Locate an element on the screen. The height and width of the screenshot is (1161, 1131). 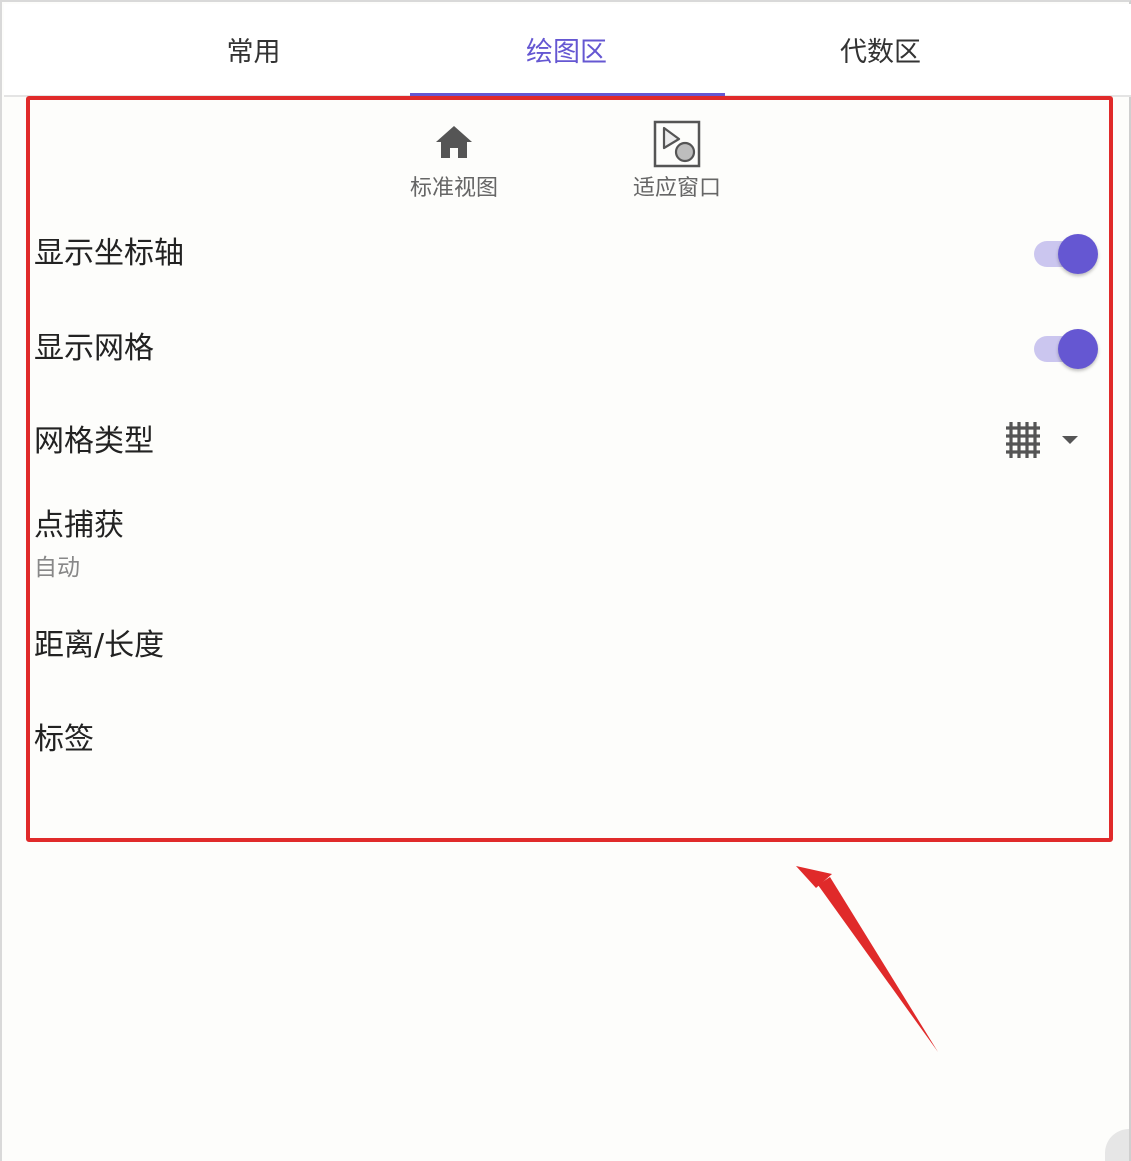
show-axes-row: 显示坐标轴 is located at coordinates (567, 255).